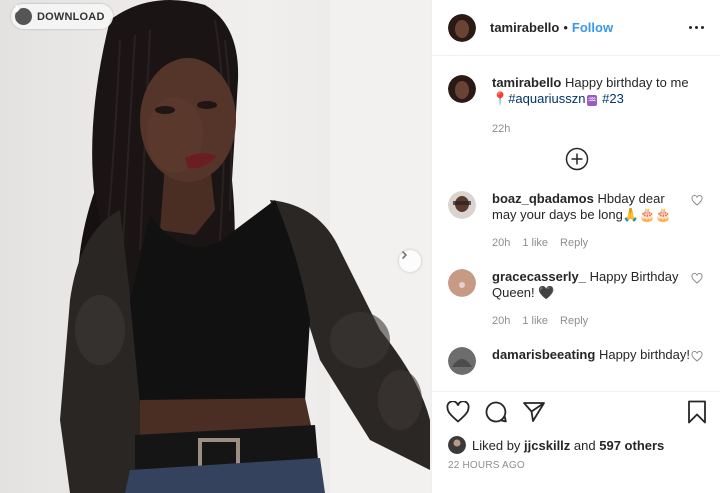 This screenshot has width=720, height=493. Describe the element at coordinates (584, 445) in the screenshot. I see `likes-and: and` at that location.